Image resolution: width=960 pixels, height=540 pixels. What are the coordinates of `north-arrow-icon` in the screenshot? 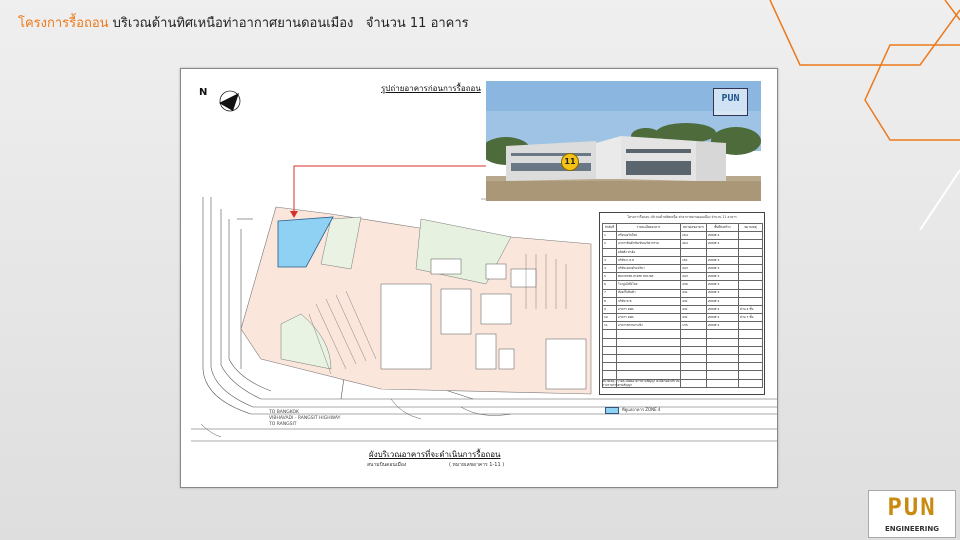 It's located at (230, 101).